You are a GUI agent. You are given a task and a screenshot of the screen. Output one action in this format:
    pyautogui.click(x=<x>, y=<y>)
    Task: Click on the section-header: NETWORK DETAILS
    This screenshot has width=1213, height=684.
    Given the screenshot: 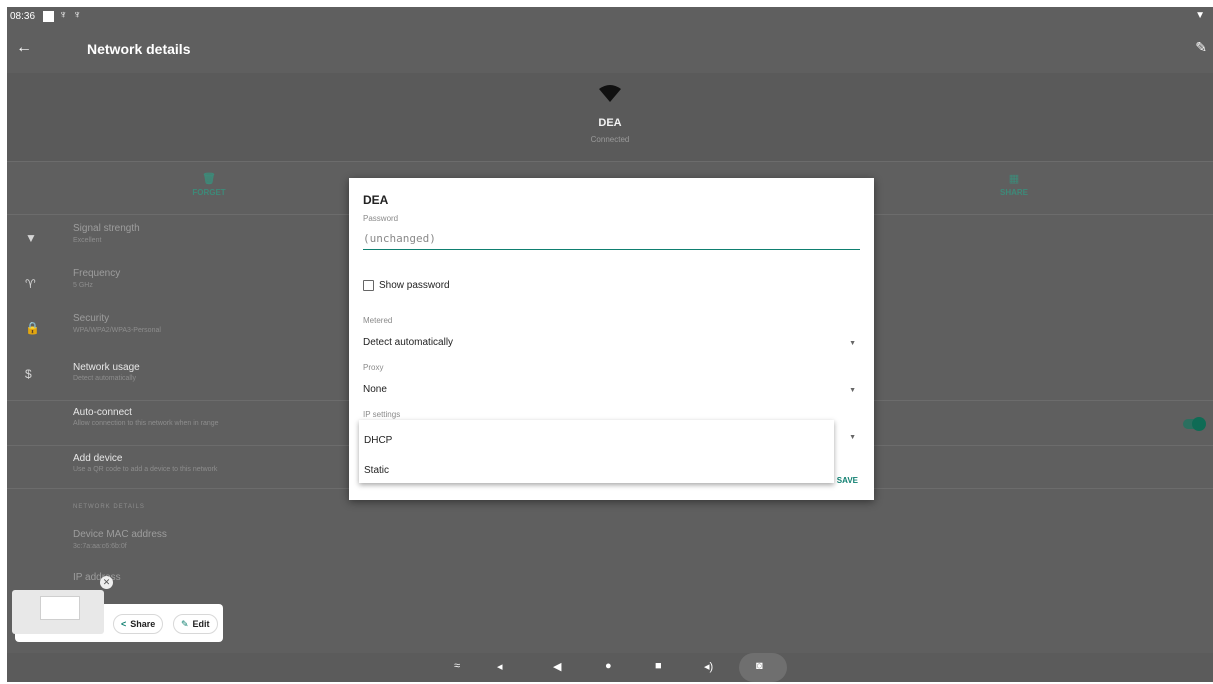 What is the action you would take?
    pyautogui.click(x=109, y=507)
    